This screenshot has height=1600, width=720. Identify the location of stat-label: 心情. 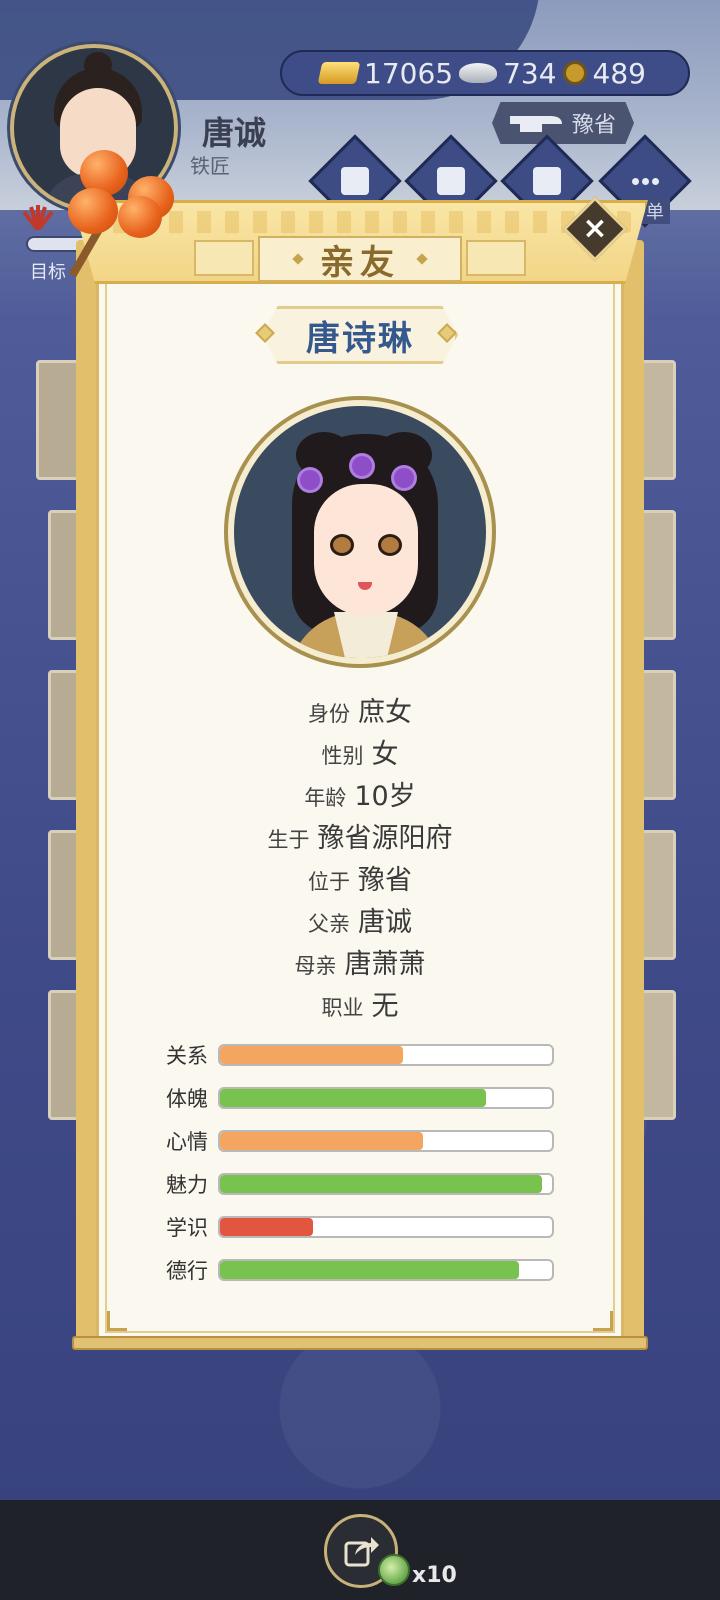
(187, 1142).